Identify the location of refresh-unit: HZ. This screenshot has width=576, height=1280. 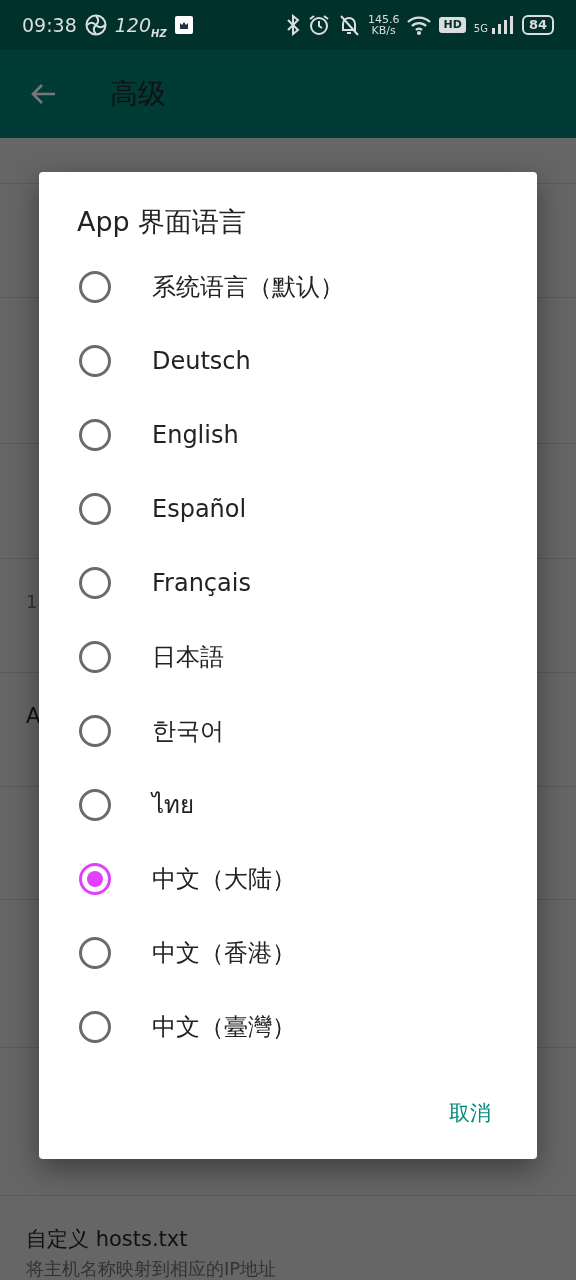
(159, 34).